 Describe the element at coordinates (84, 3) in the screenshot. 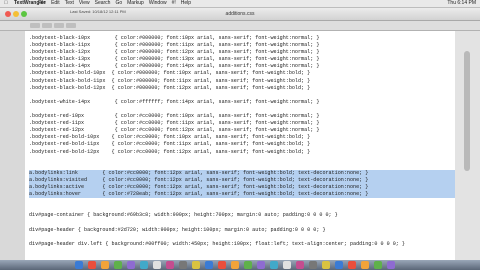

I see `menu-3: View` at that location.